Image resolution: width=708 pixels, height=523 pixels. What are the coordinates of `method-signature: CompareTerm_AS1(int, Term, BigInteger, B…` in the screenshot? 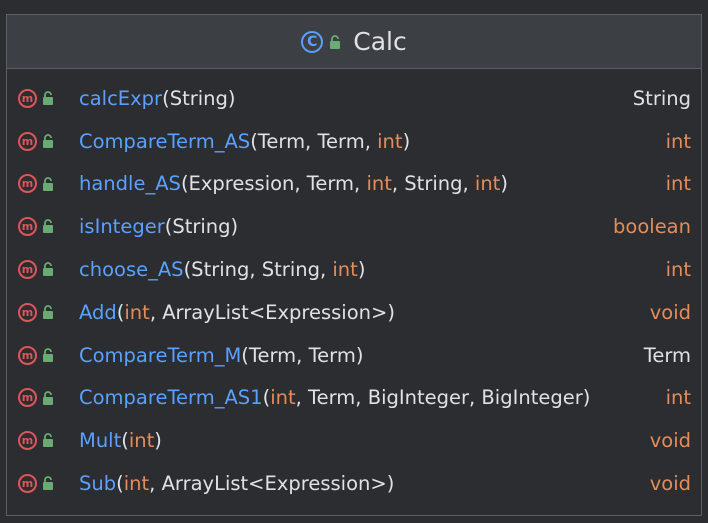 It's located at (334, 397).